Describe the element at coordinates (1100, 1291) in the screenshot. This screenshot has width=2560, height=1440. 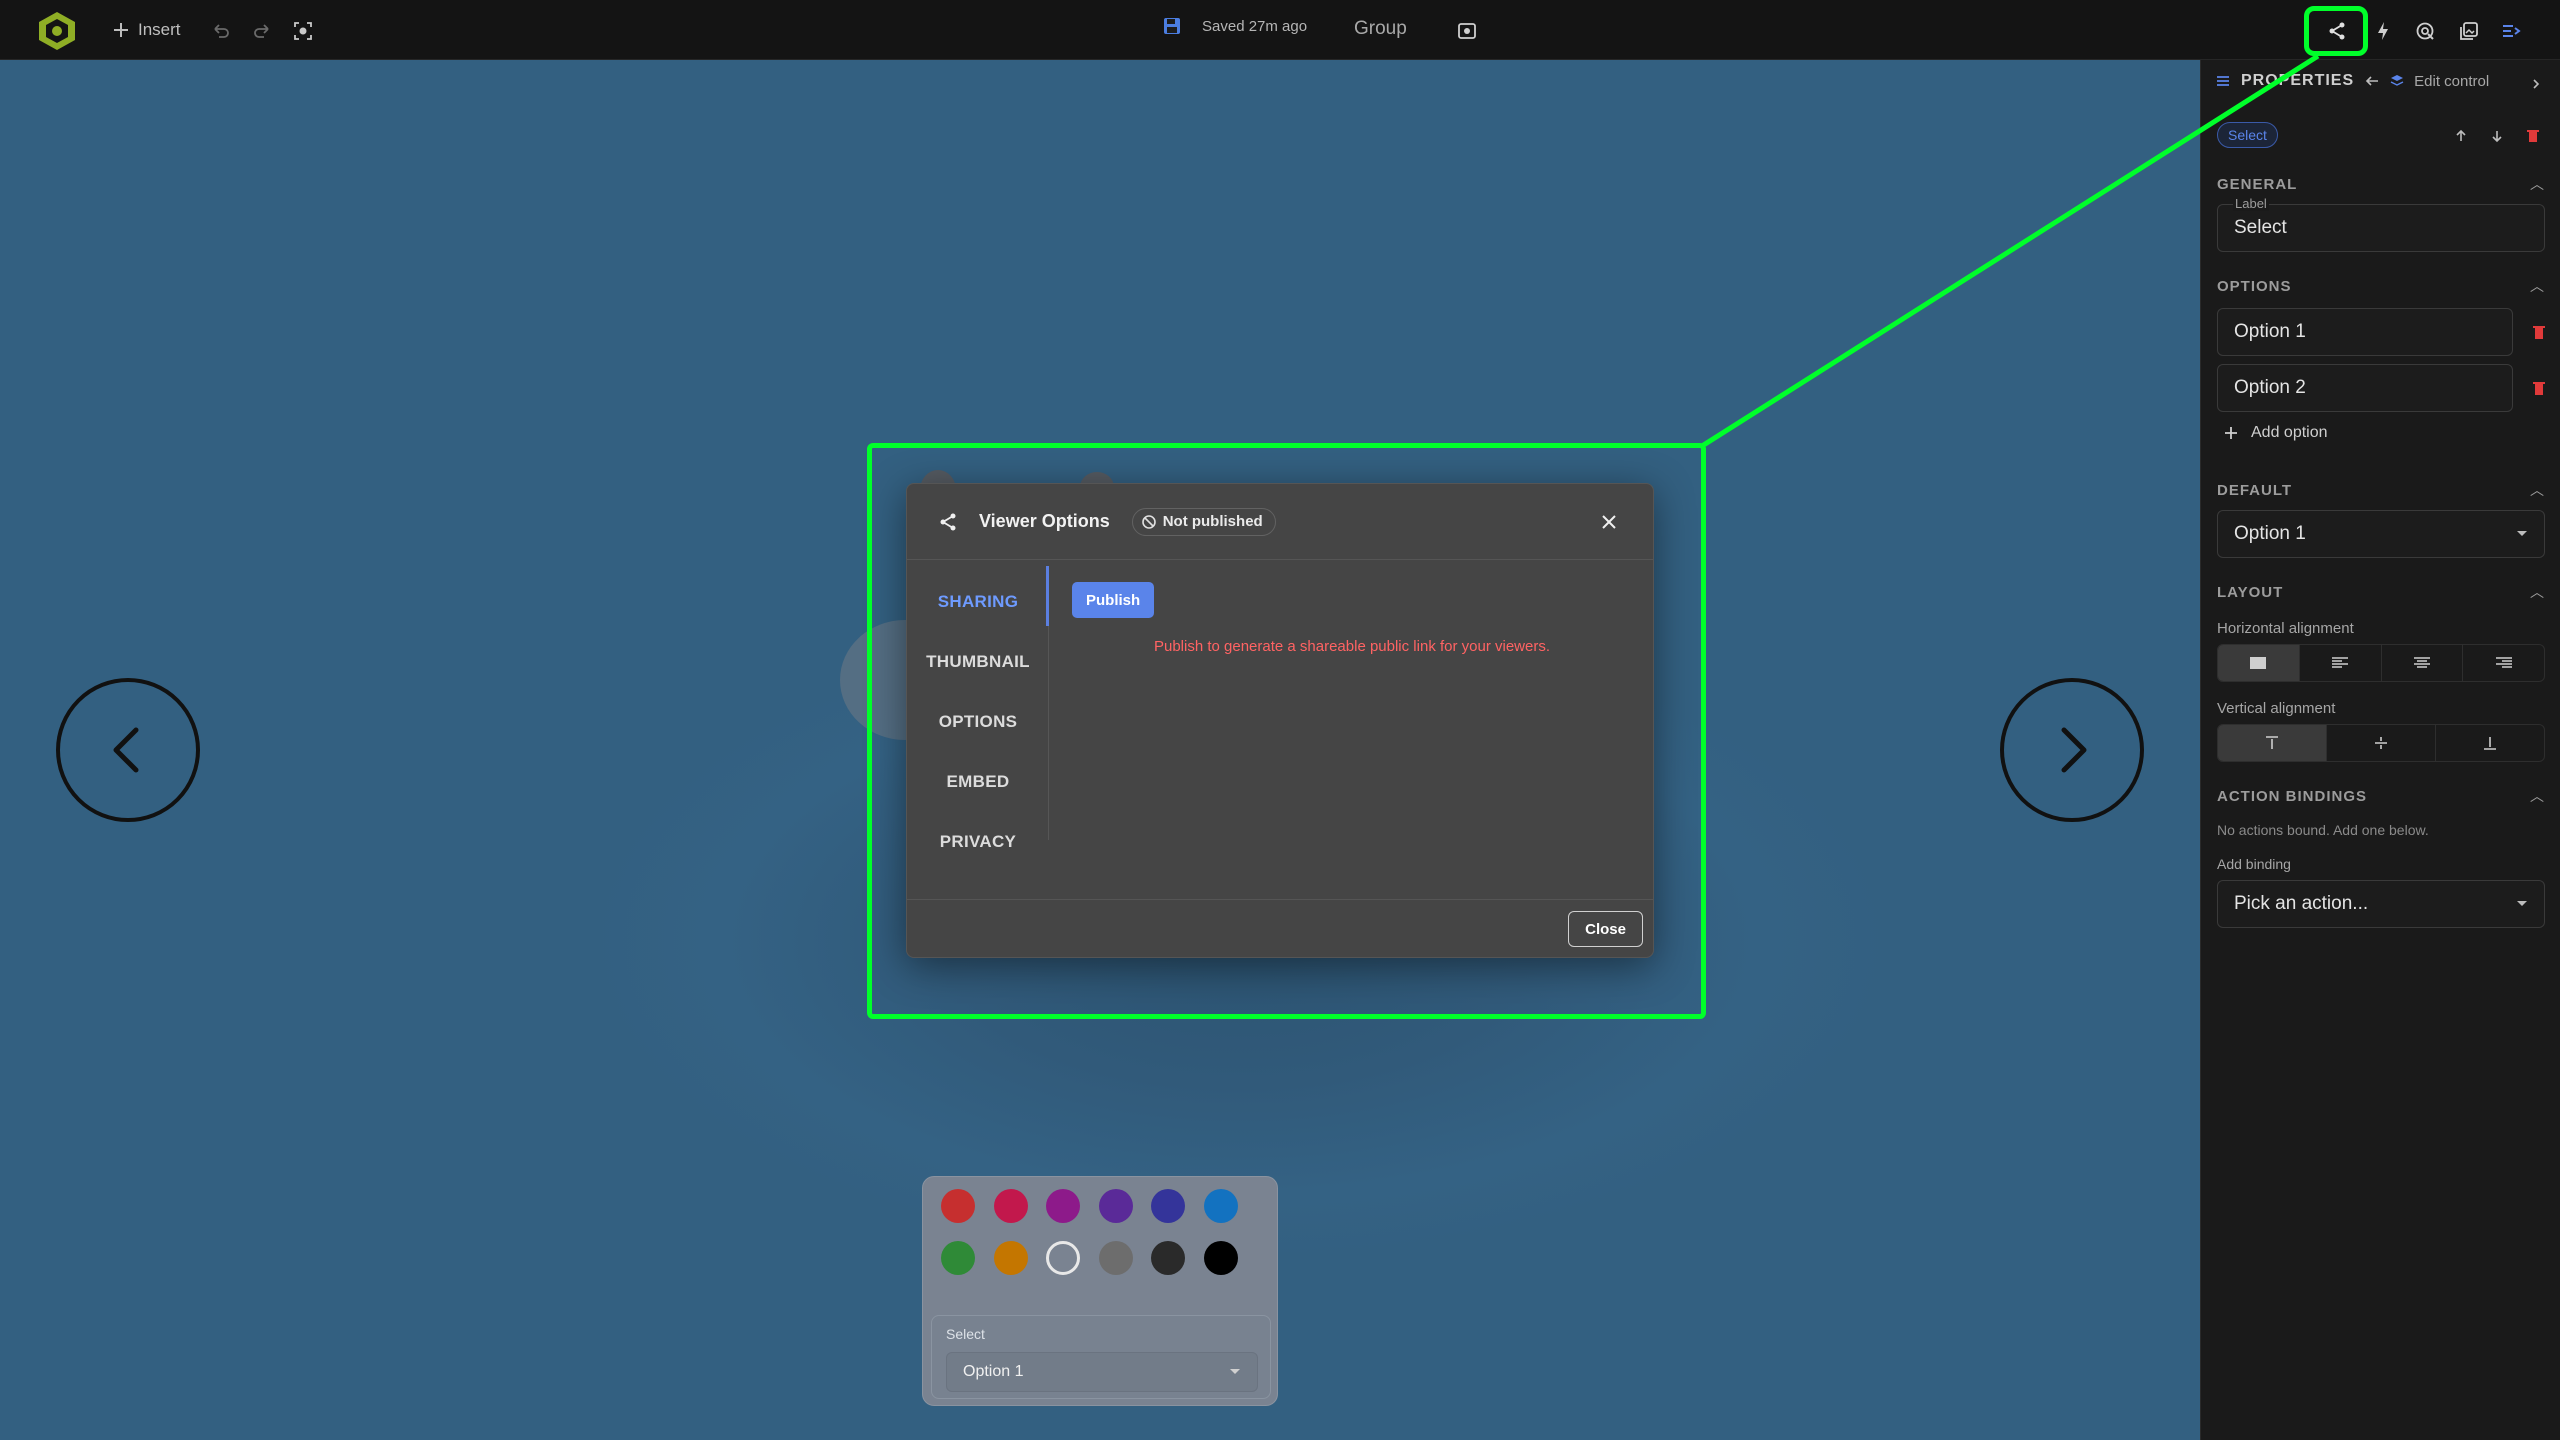
I see `color-palette-widget: Select Option 1` at that location.